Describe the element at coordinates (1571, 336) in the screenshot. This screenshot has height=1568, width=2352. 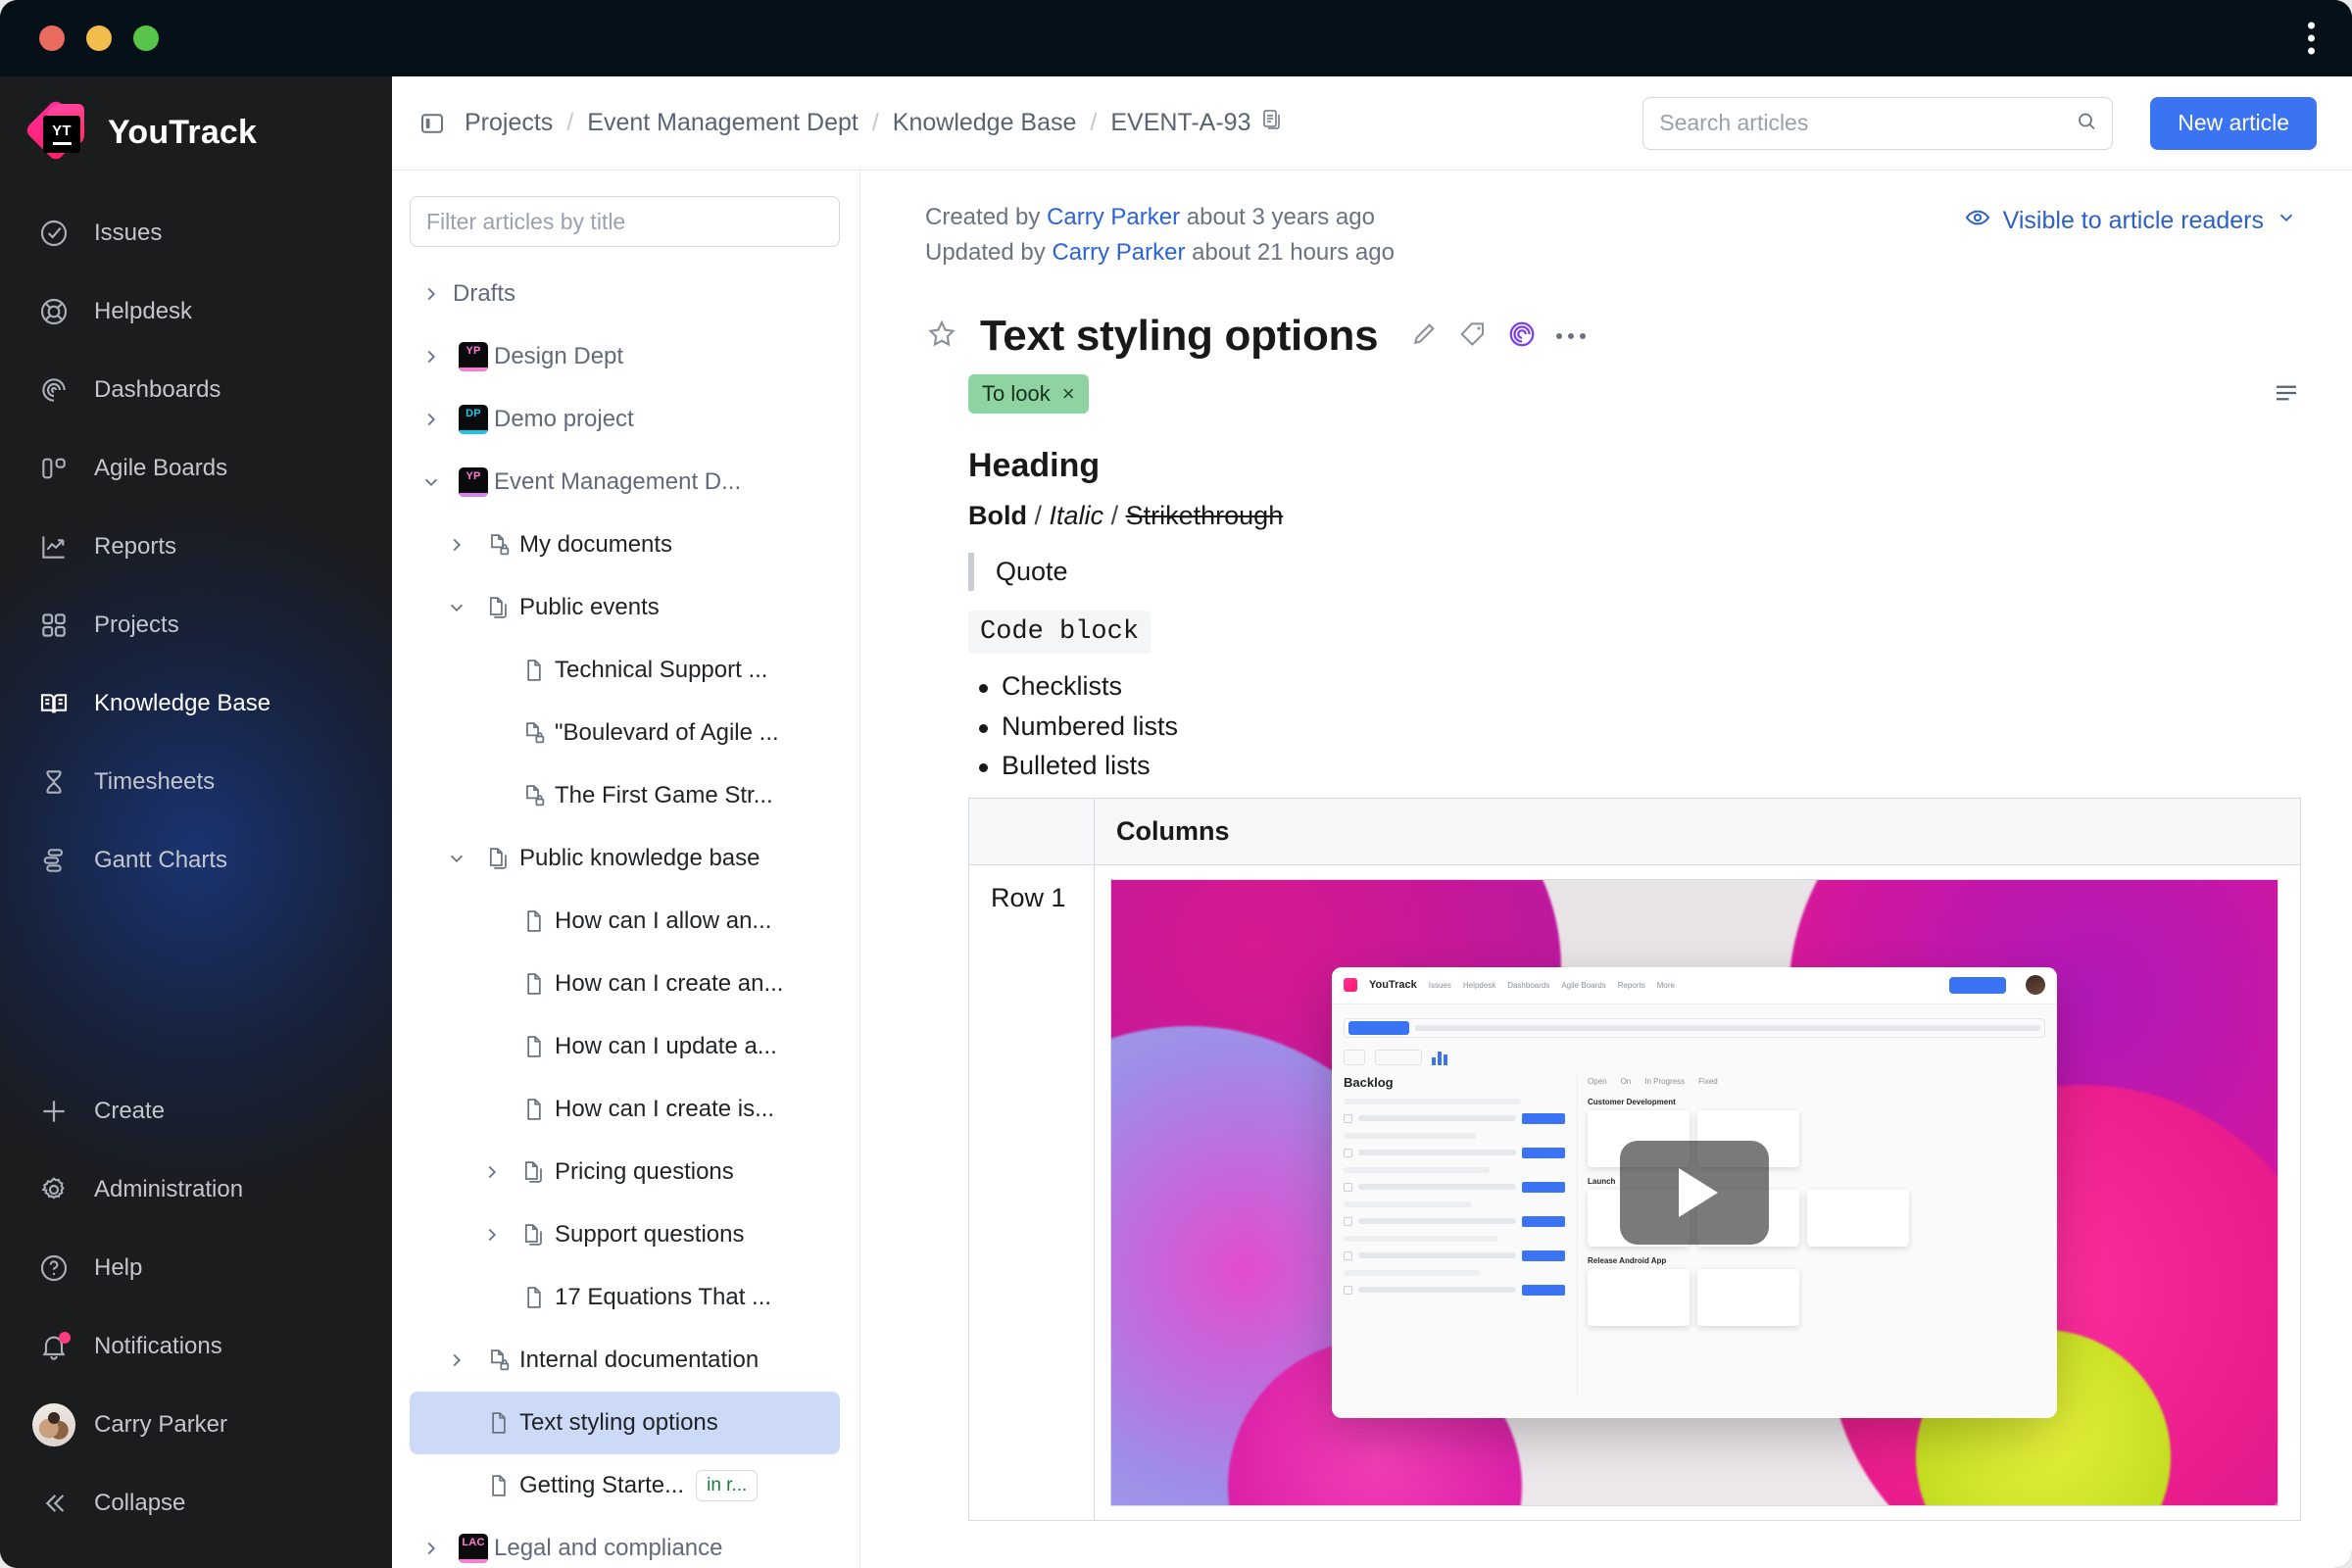
I see `more-dots-icon` at that location.